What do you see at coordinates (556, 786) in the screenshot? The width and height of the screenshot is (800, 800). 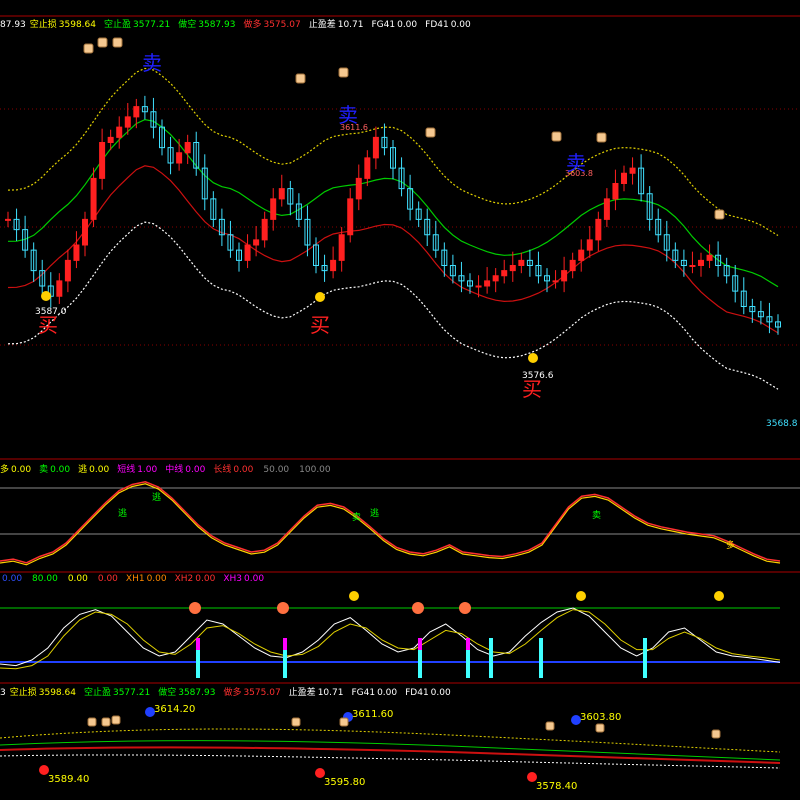 I see `overview-price-label: 3578.40` at bounding box center [556, 786].